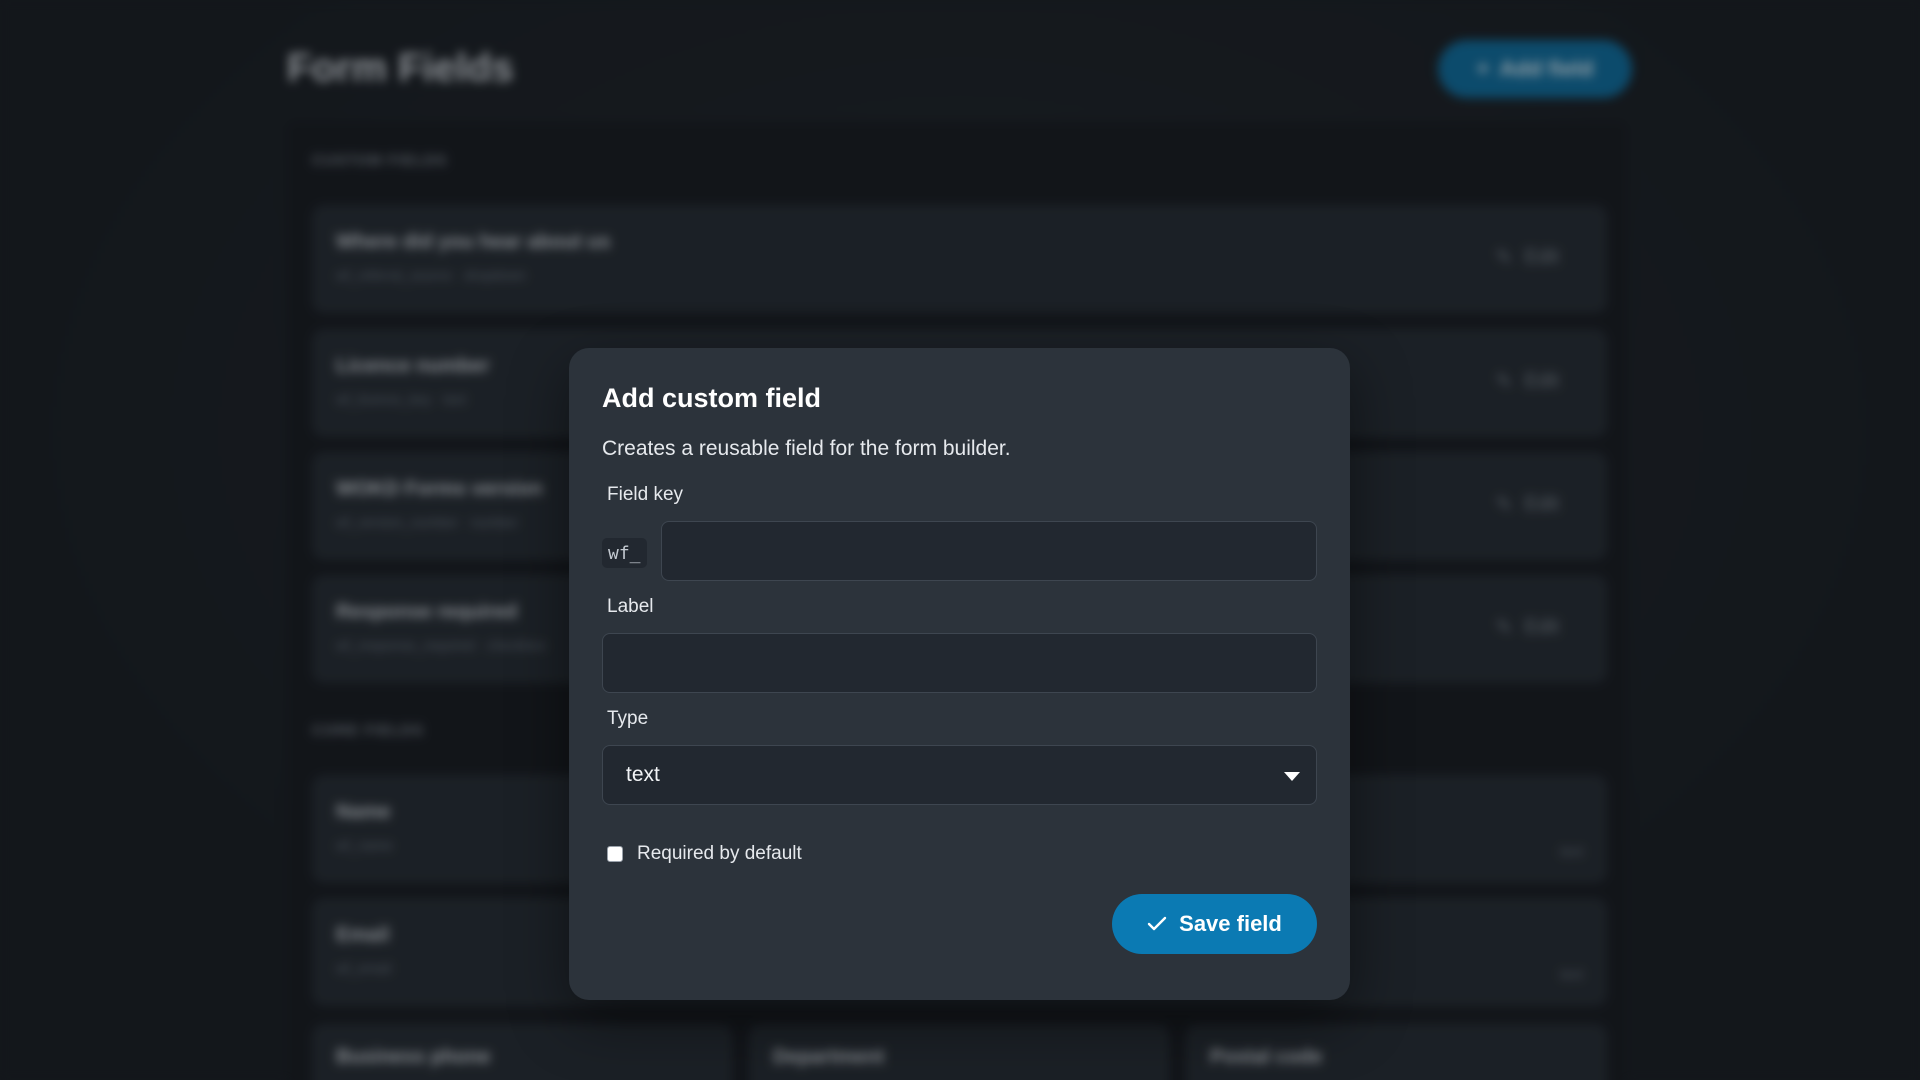 The image size is (1920, 1080). I want to click on check-icon, so click(1157, 923).